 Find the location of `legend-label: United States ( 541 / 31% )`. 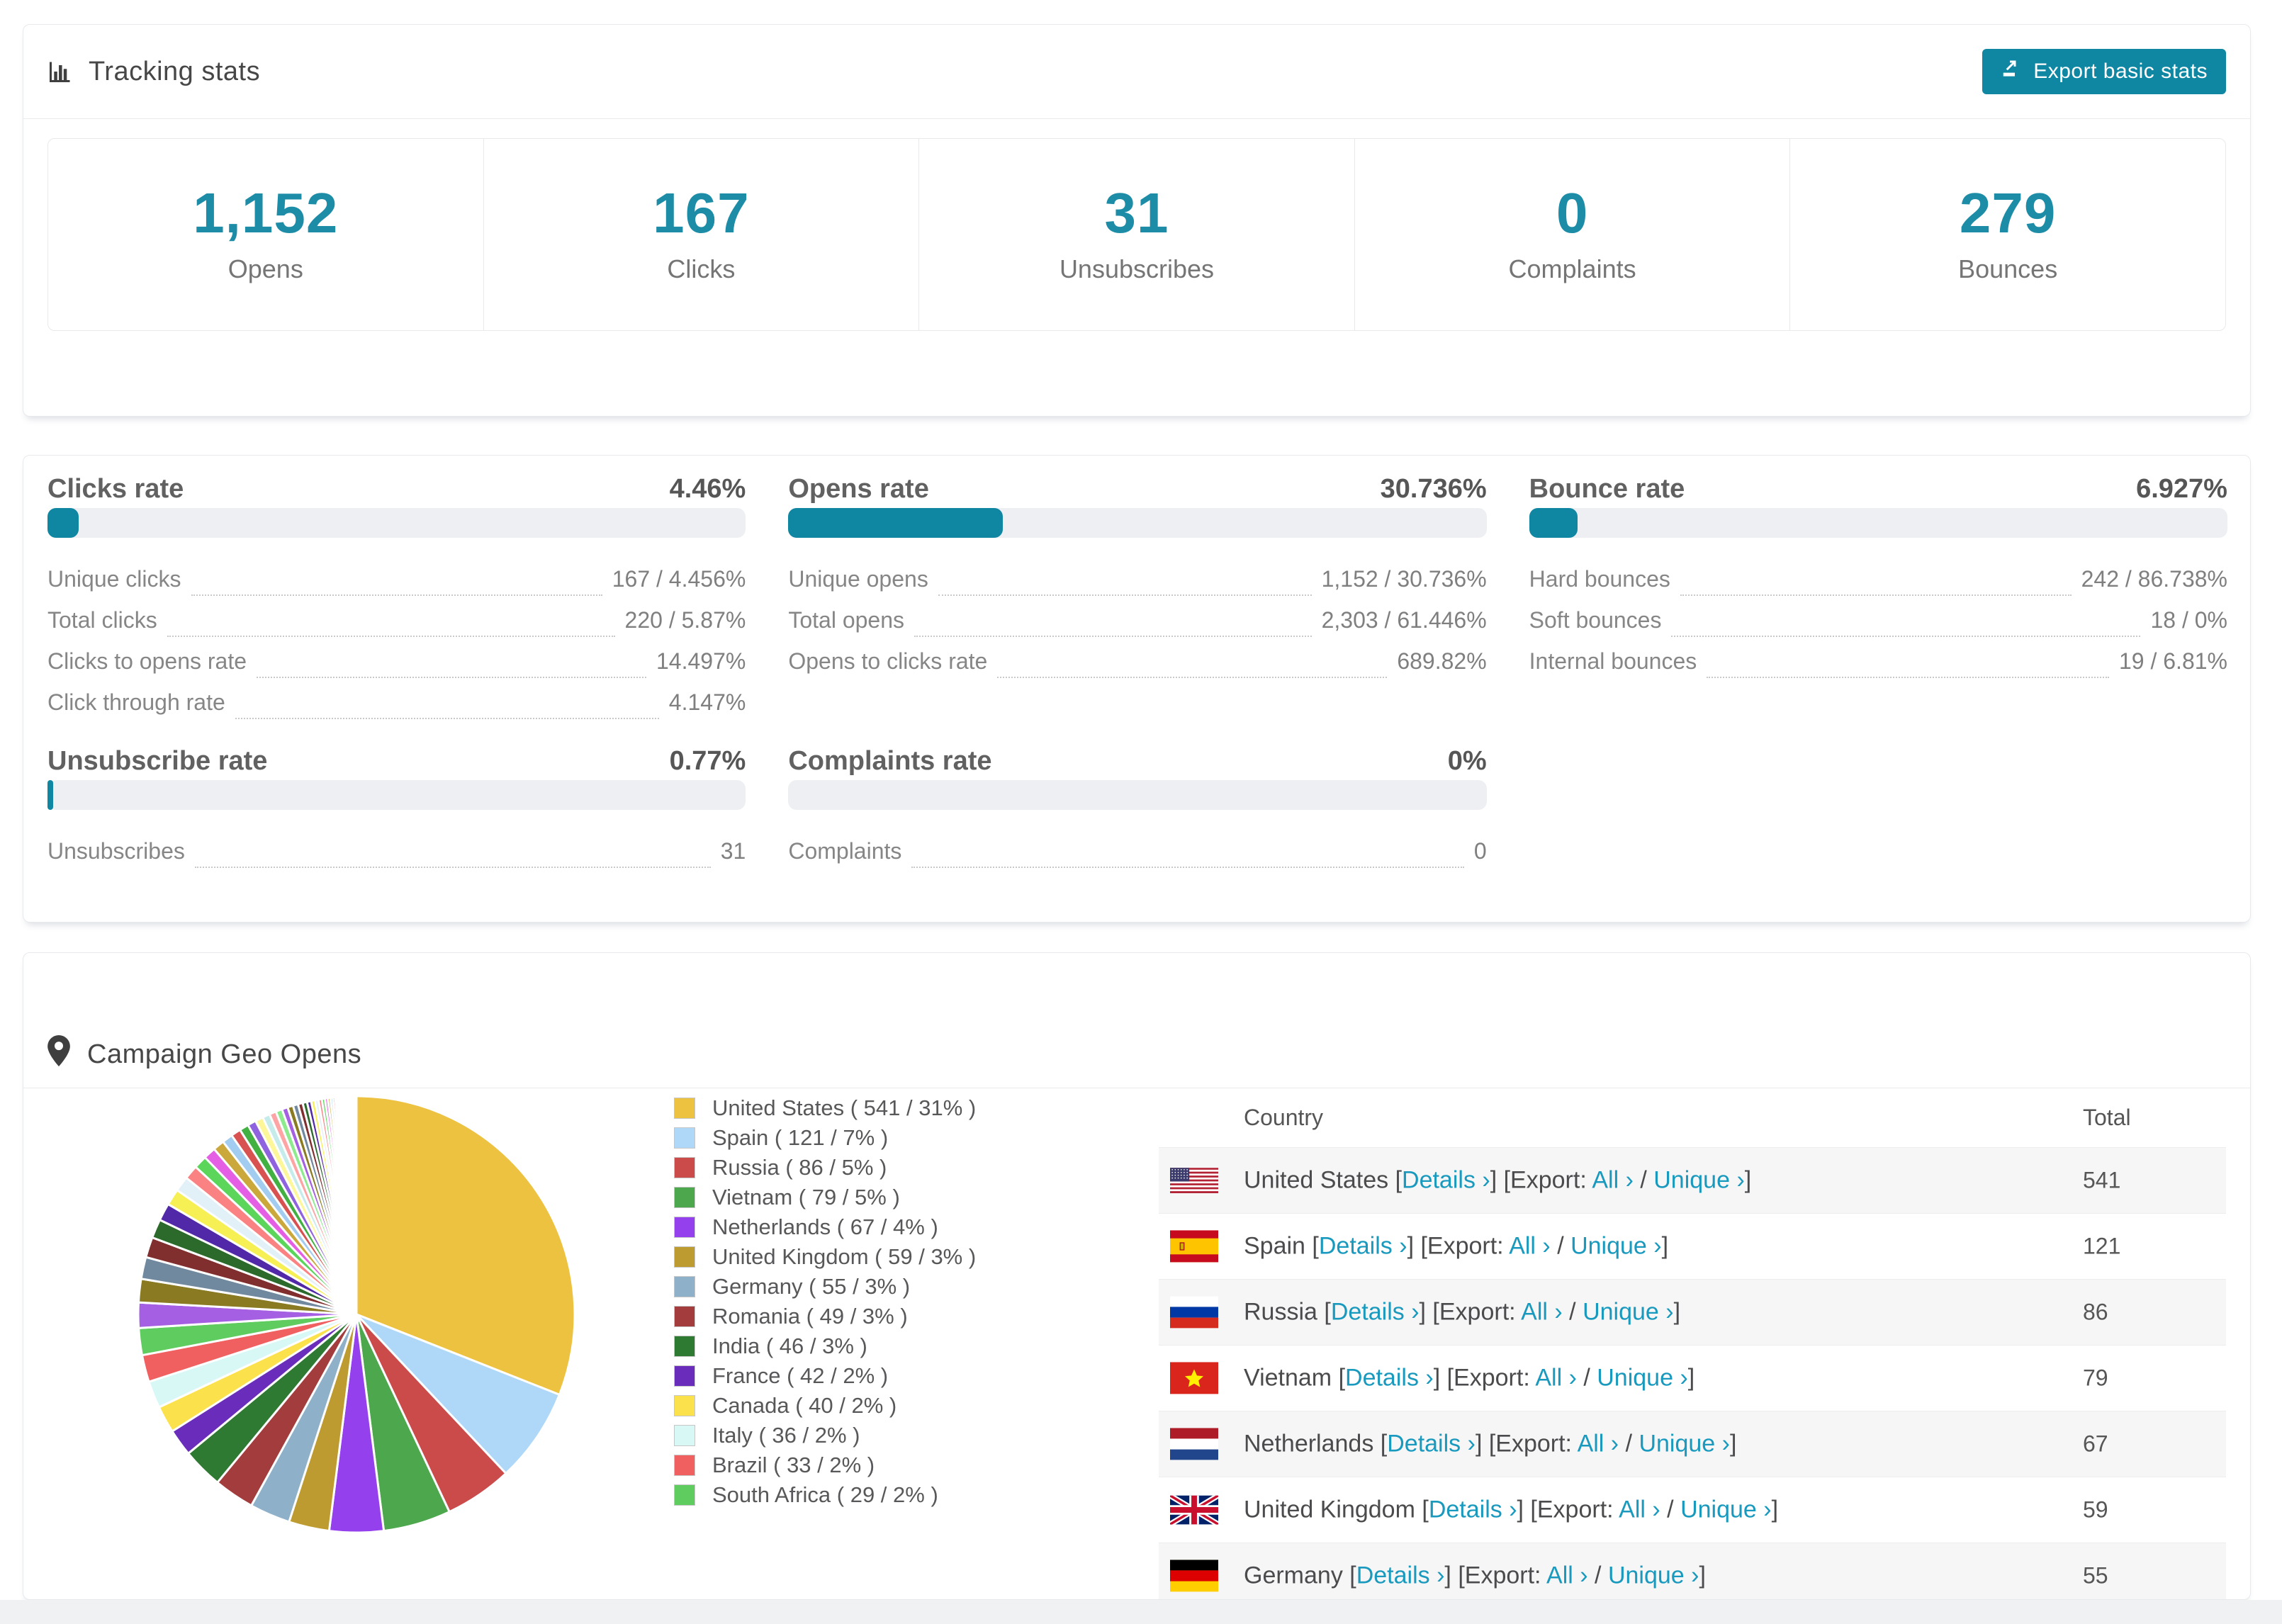

legend-label: United States ( 541 / 31% ) is located at coordinates (845, 1107).